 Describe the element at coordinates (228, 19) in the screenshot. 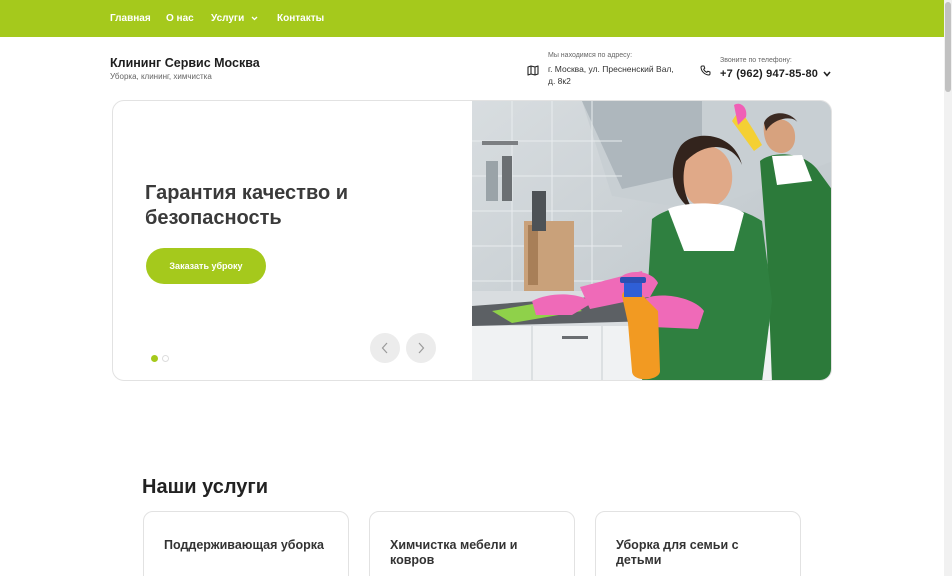

I see `nav-item-services-label: Услуги` at that location.